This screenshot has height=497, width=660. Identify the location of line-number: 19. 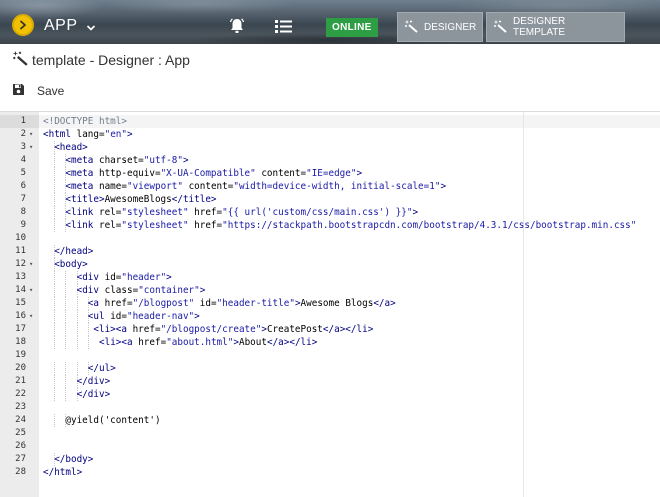
(20, 355).